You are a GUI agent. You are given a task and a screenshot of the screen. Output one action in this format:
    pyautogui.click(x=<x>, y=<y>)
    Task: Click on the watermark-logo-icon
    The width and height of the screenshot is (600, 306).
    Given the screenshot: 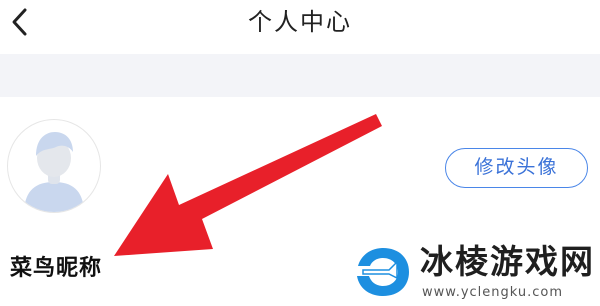 What is the action you would take?
    pyautogui.click(x=383, y=272)
    